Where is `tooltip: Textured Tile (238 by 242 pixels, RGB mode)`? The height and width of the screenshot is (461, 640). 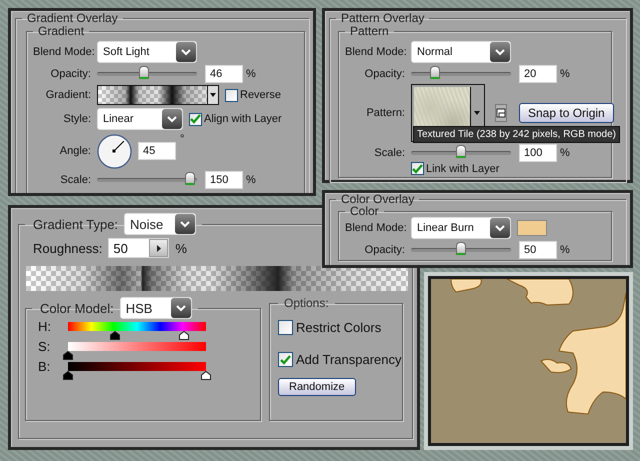
tooltip: Textured Tile (238 by 242 pixels, RGB mode) is located at coordinates (516, 134).